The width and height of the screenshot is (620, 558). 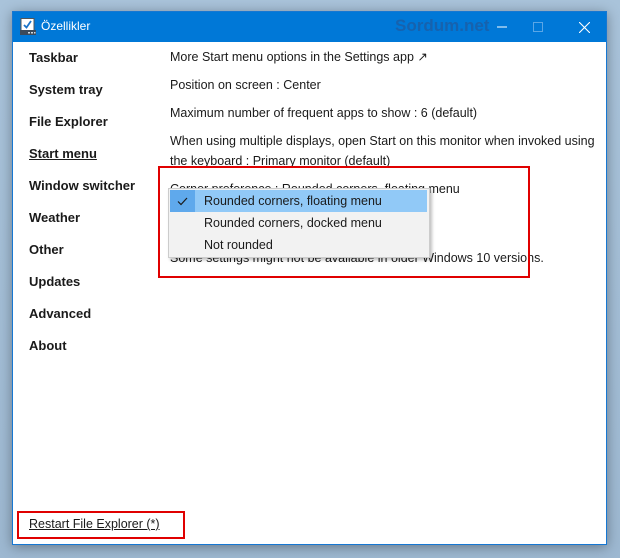 I want to click on checkmark-icon, so click(x=182, y=201).